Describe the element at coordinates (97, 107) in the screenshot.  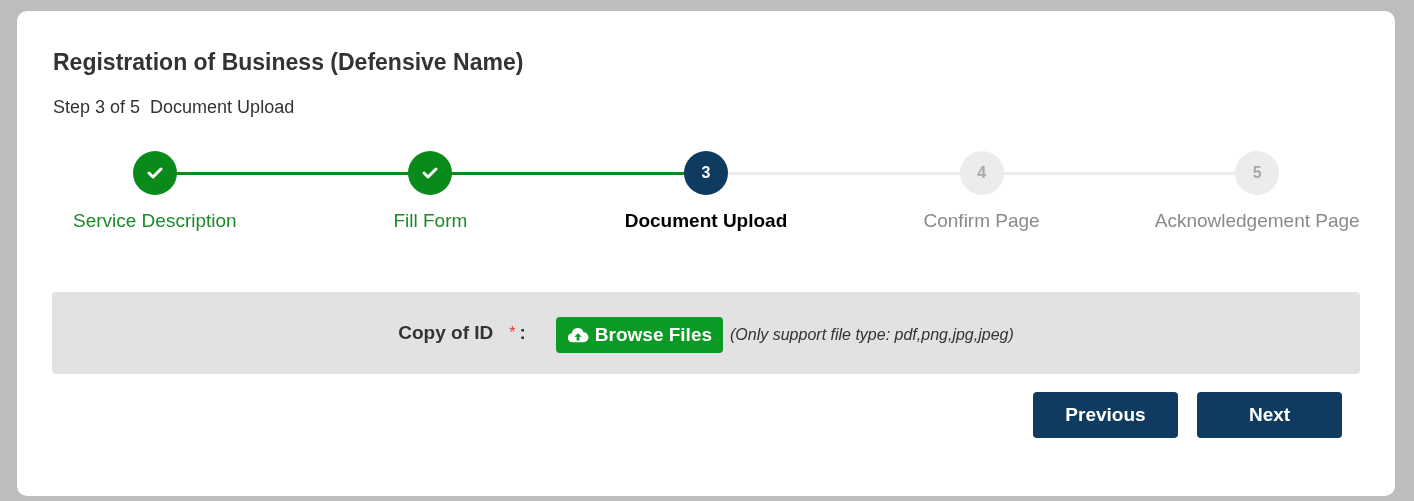
I see `step-counter: Step 3 of 5` at that location.